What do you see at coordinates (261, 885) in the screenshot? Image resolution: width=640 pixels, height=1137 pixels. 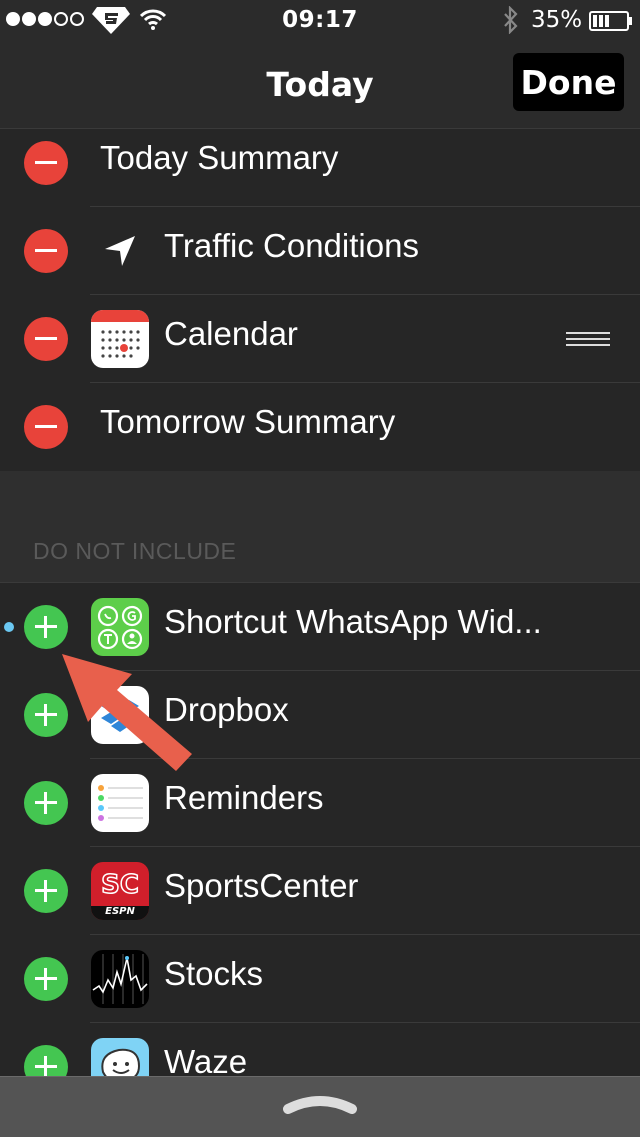 I see `widget-label: SportsCenter` at bounding box center [261, 885].